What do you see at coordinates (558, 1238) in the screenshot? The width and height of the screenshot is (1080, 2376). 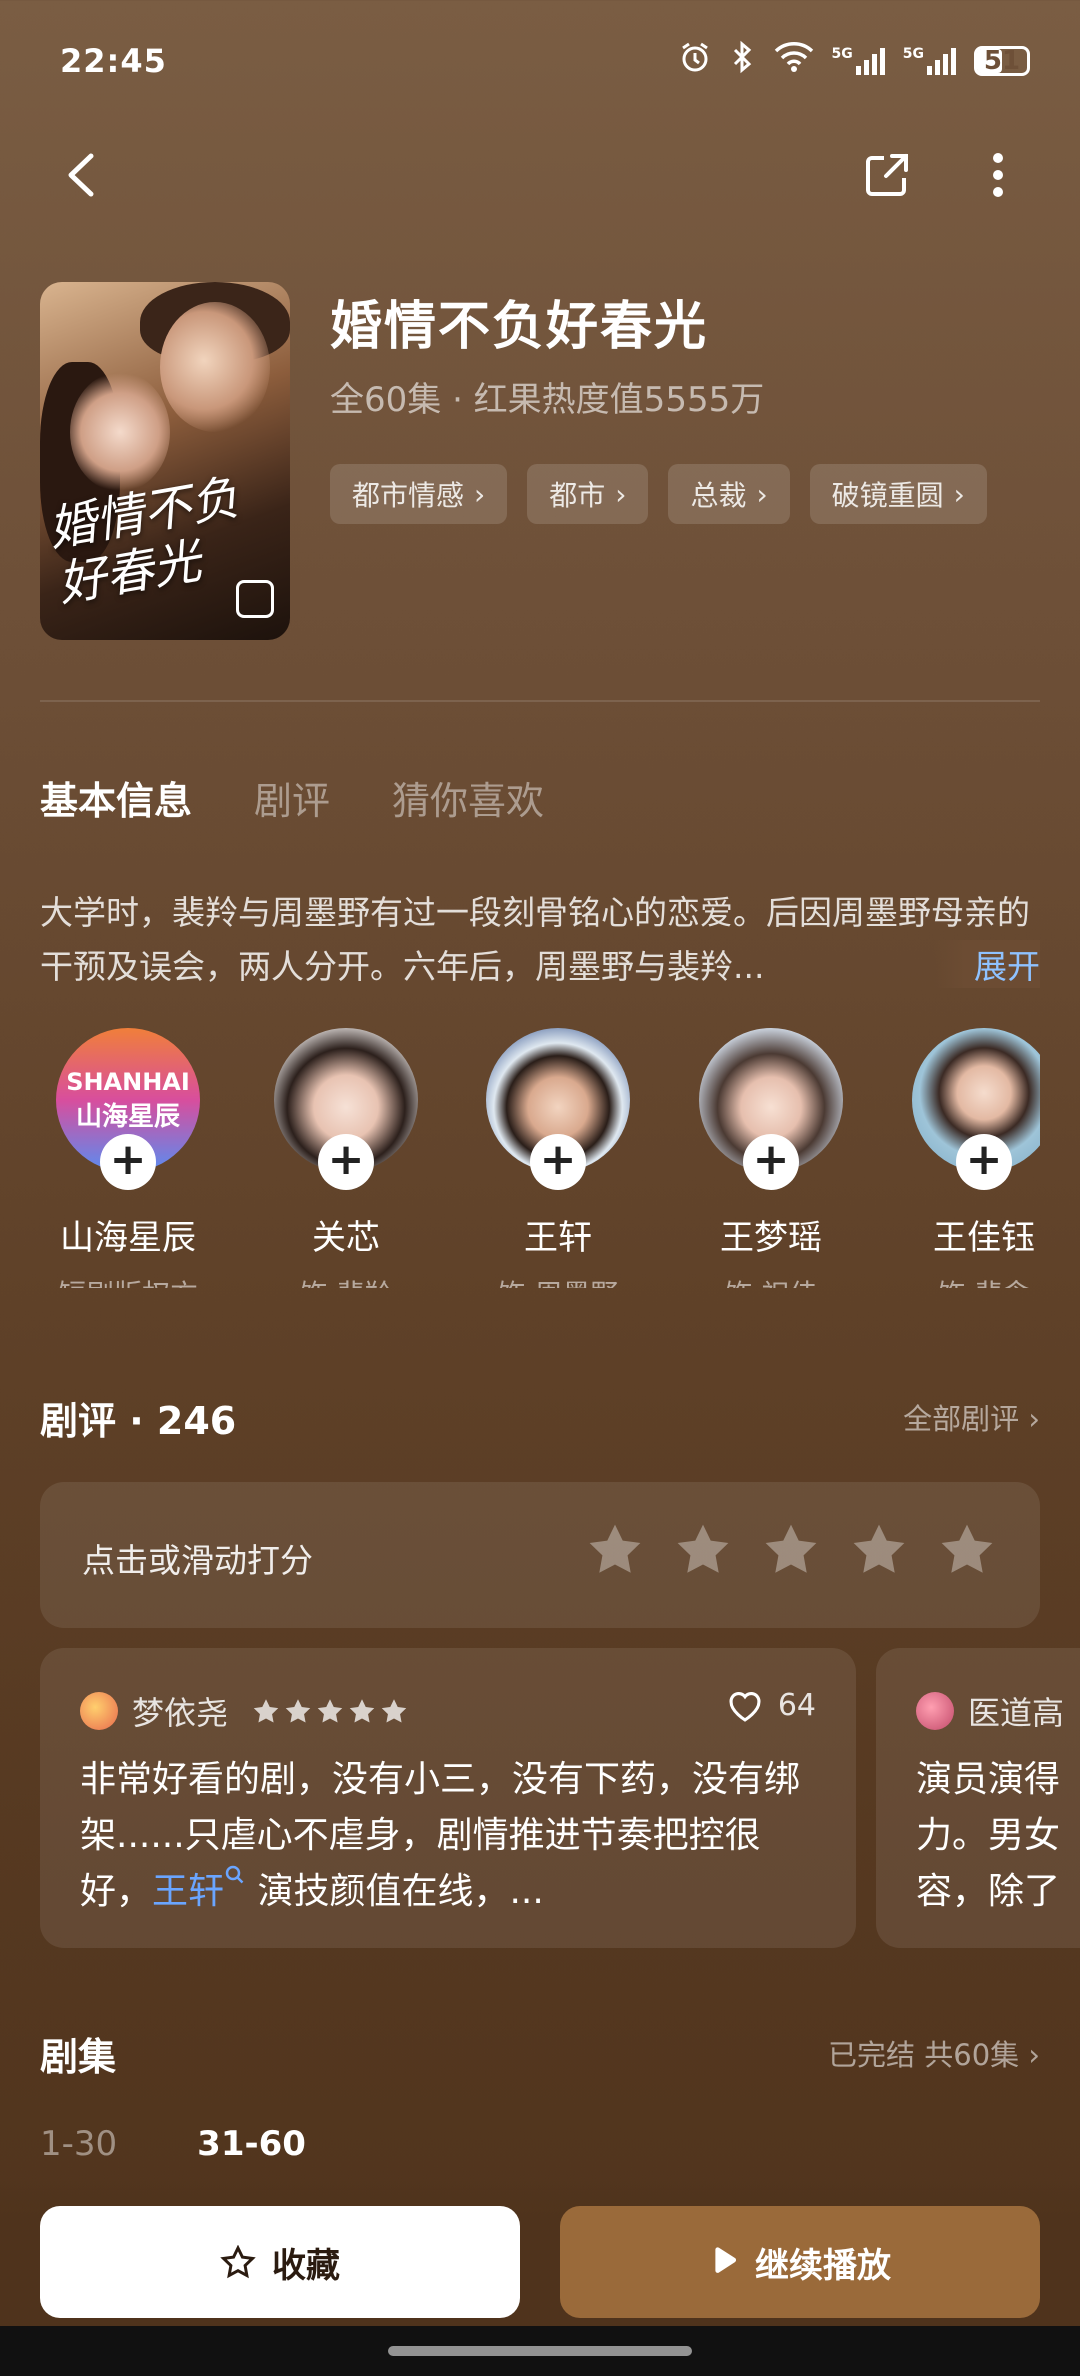 I see `cast-name: 王轩` at bounding box center [558, 1238].